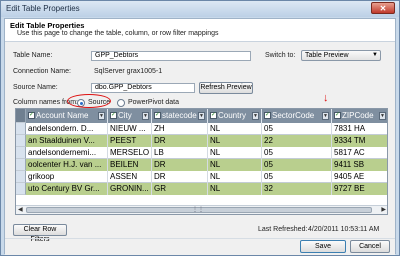 The image size is (400, 256). What do you see at coordinates (359, 189) in the screenshot?
I see `cell-zipcode: 9727 BE` at bounding box center [359, 189].